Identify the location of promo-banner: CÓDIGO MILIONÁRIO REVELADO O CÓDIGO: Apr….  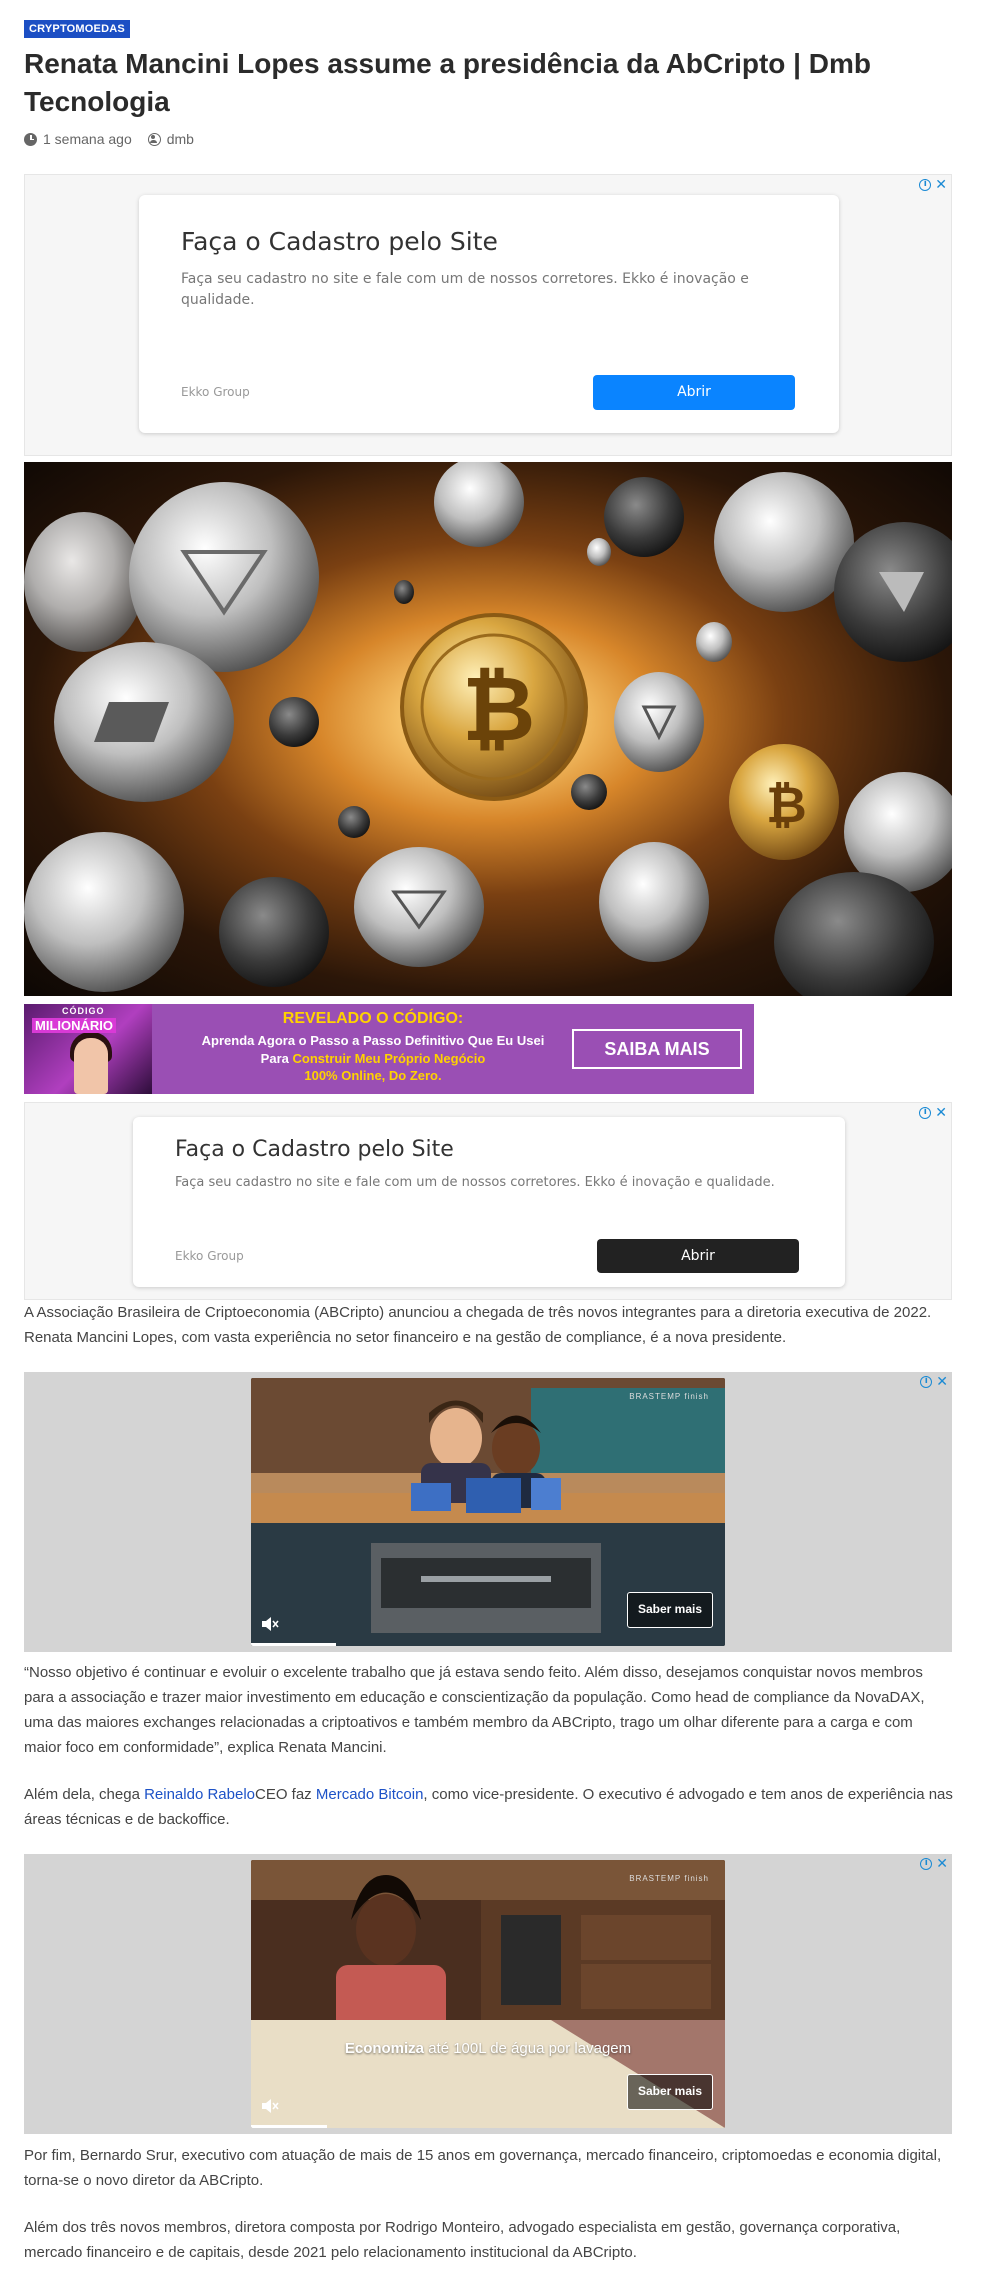
(389, 1049).